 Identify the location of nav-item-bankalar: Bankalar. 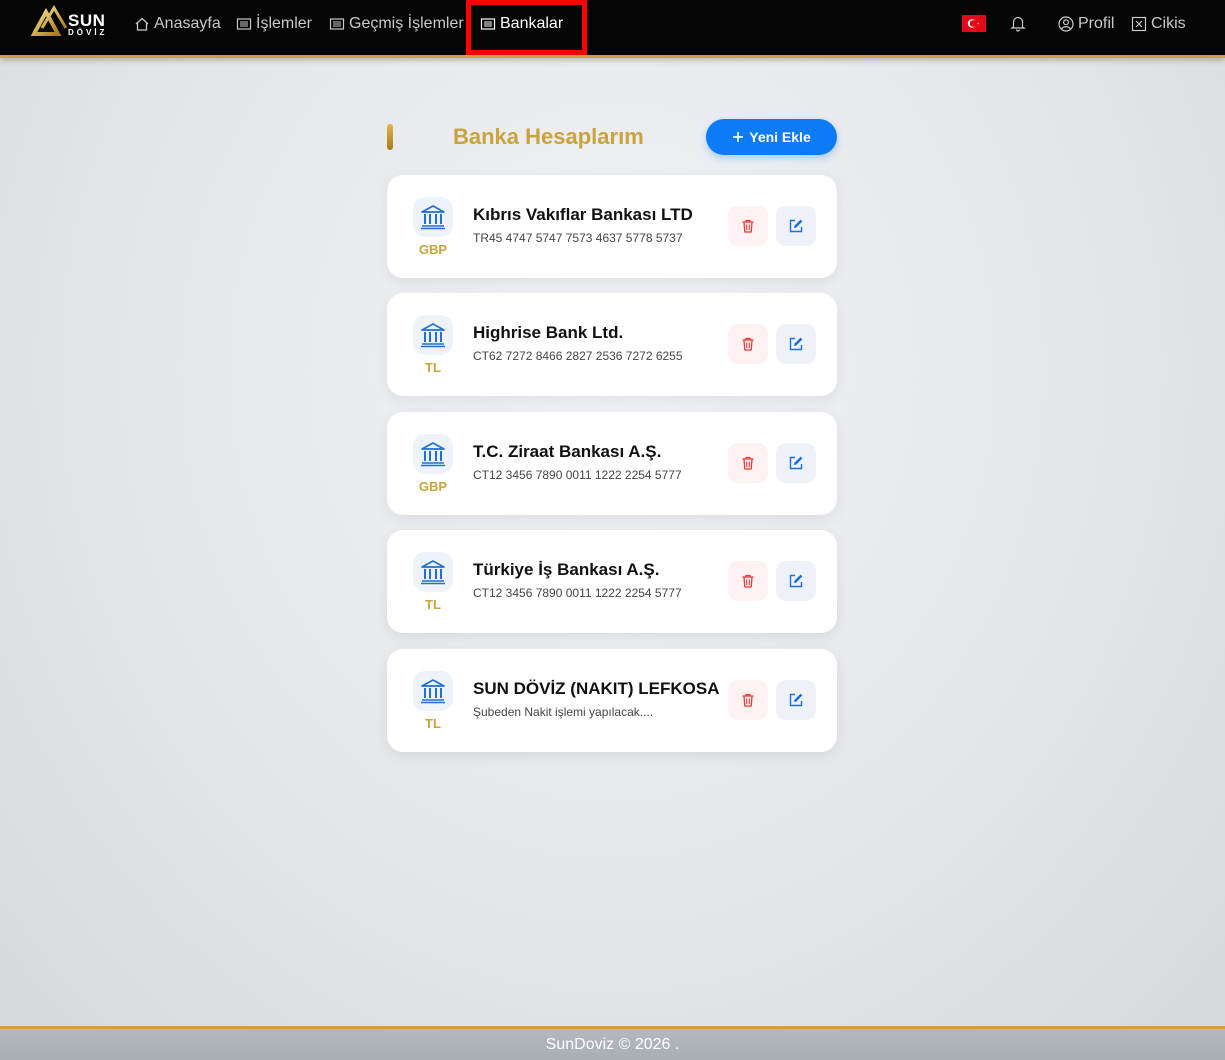
(521, 24).